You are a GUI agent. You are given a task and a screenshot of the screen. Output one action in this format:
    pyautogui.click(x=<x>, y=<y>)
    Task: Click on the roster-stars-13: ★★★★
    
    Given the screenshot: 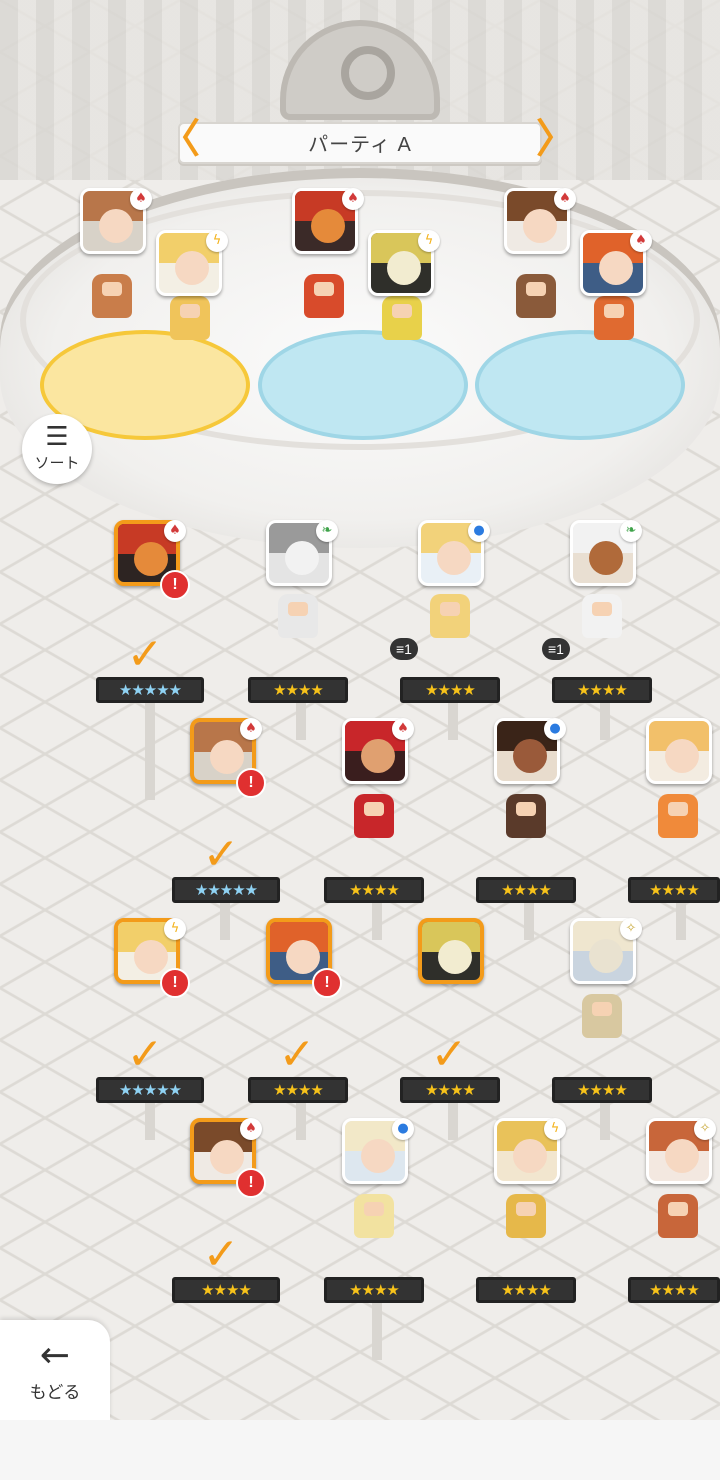 What is the action you would take?
    pyautogui.click(x=226, y=1290)
    